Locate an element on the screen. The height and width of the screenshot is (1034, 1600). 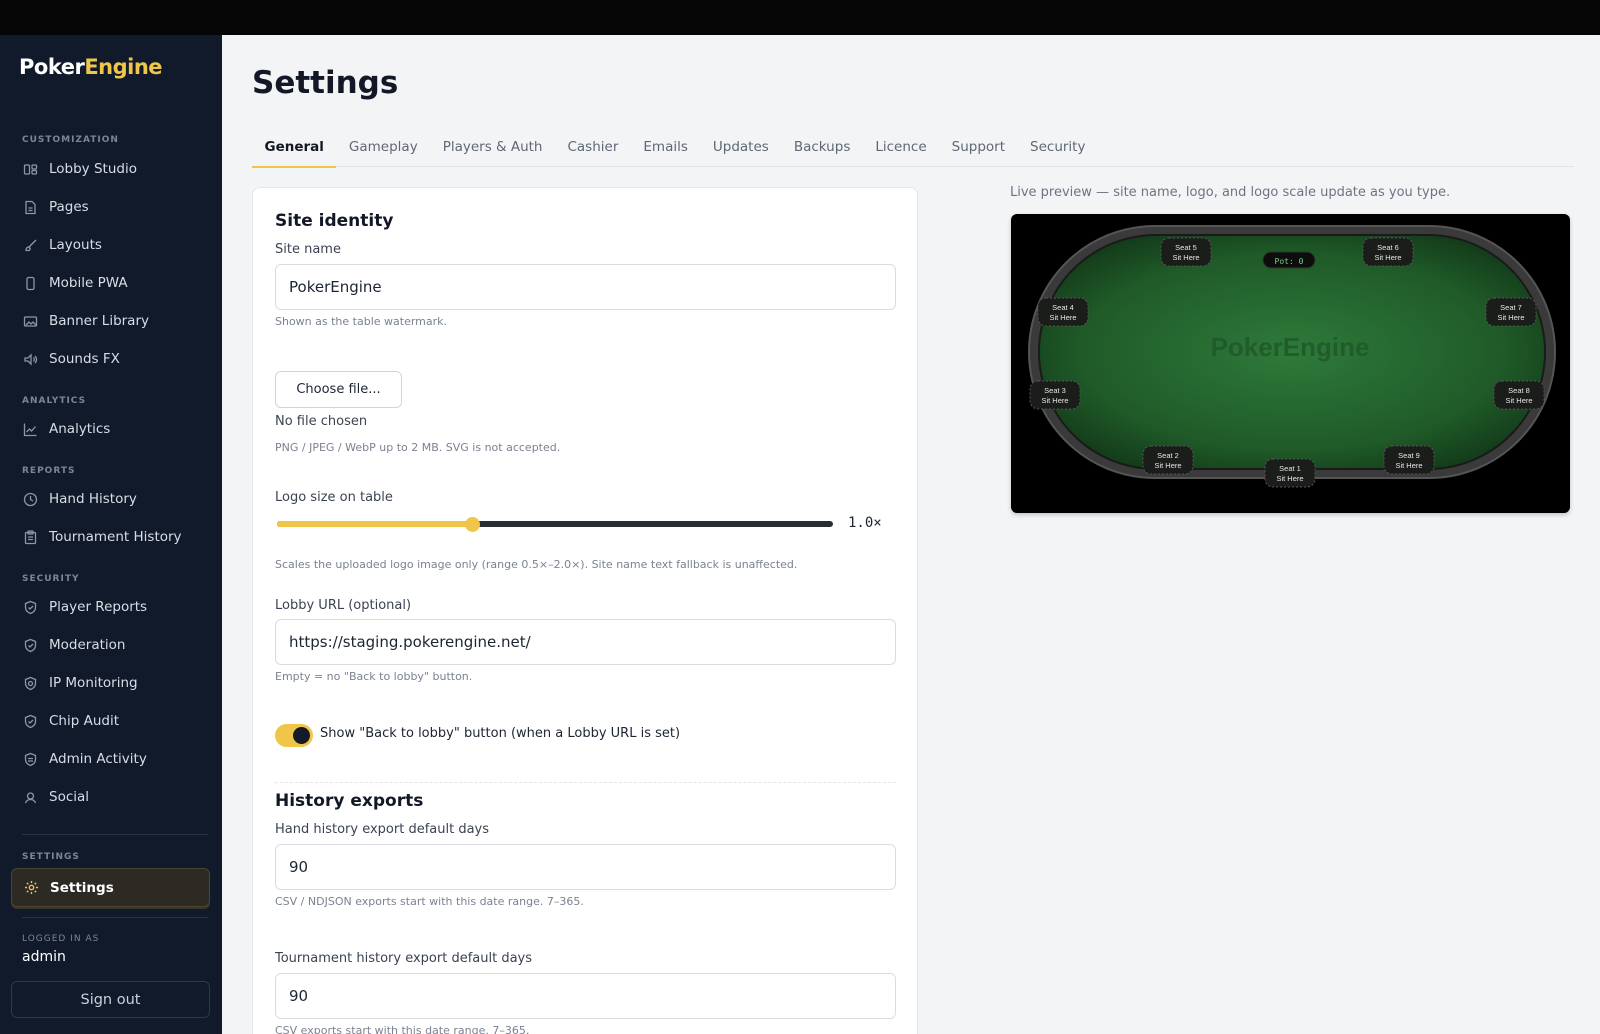
section-label-analytics: ANALYTICS is located at coordinates (54, 401).